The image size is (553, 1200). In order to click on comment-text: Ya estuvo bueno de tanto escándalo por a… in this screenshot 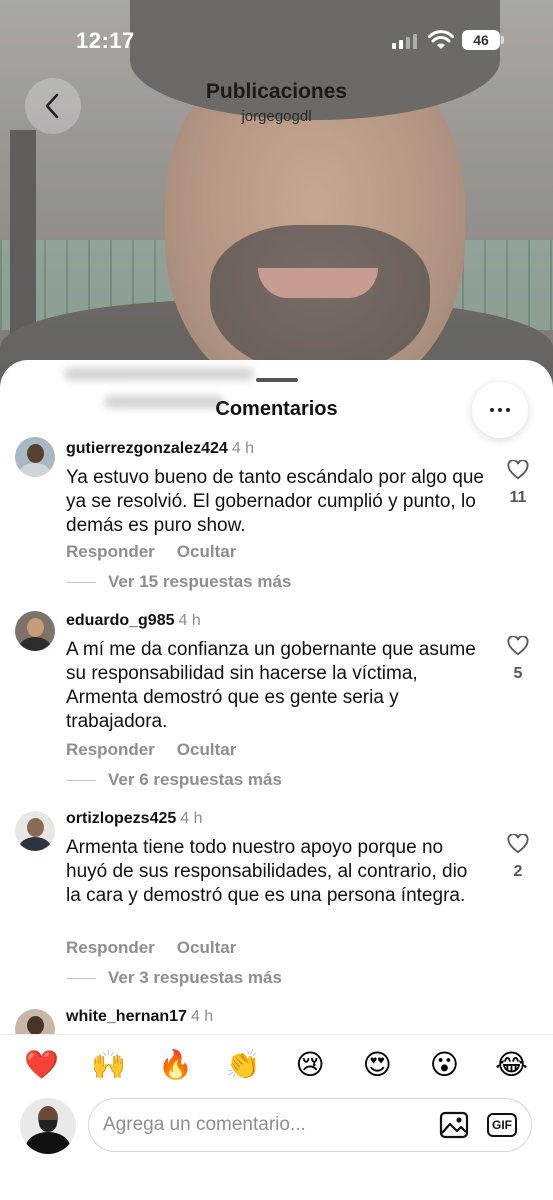, I will do `click(275, 501)`.